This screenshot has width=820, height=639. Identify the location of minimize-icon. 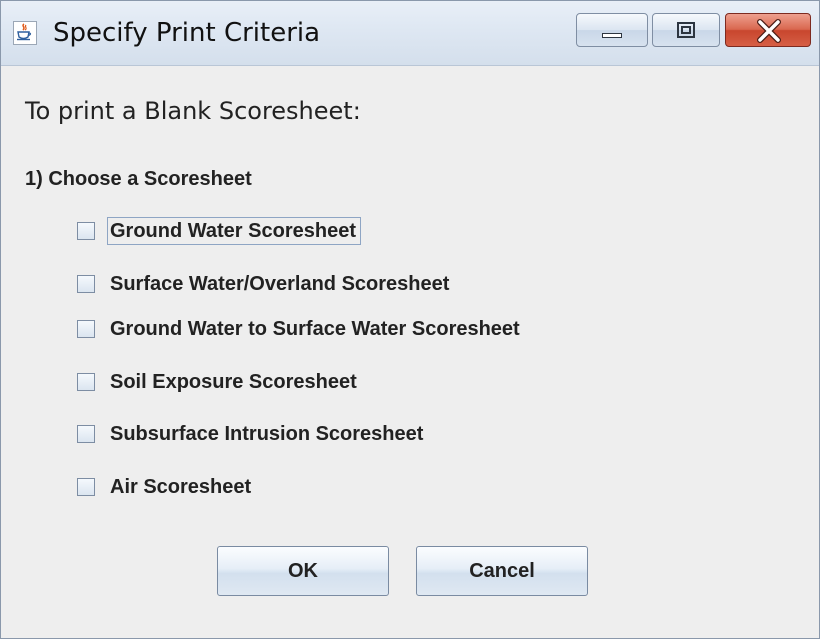
(612, 35).